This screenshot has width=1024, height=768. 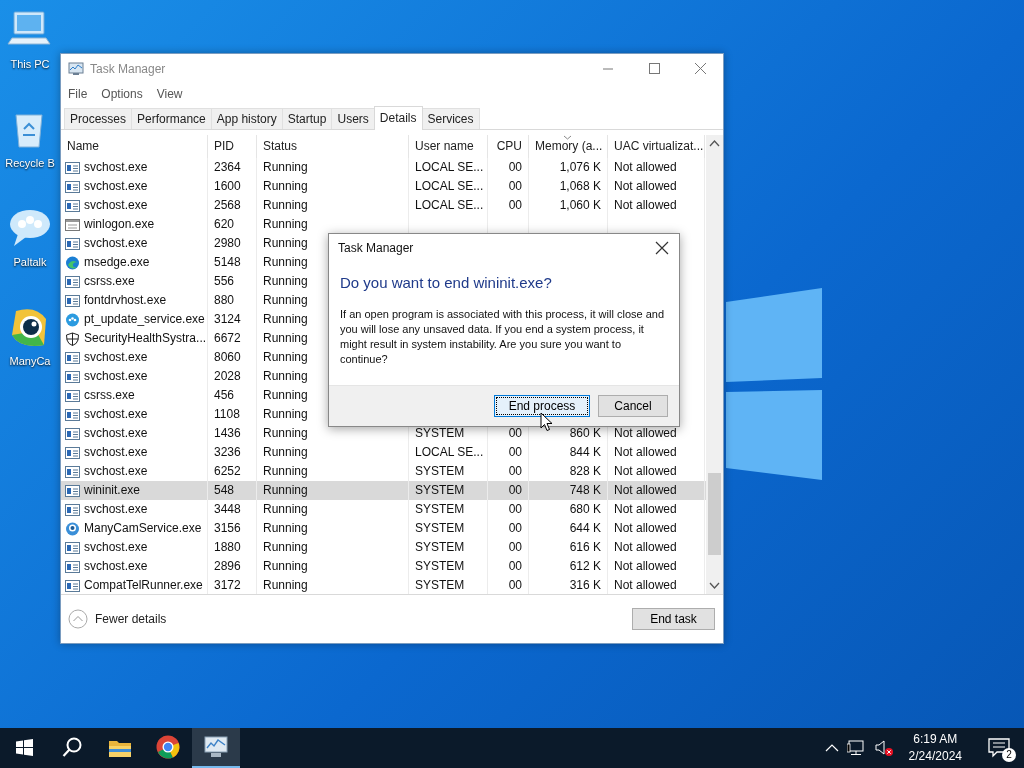 I want to click on pid-cell: 3448, so click(x=227, y=509).